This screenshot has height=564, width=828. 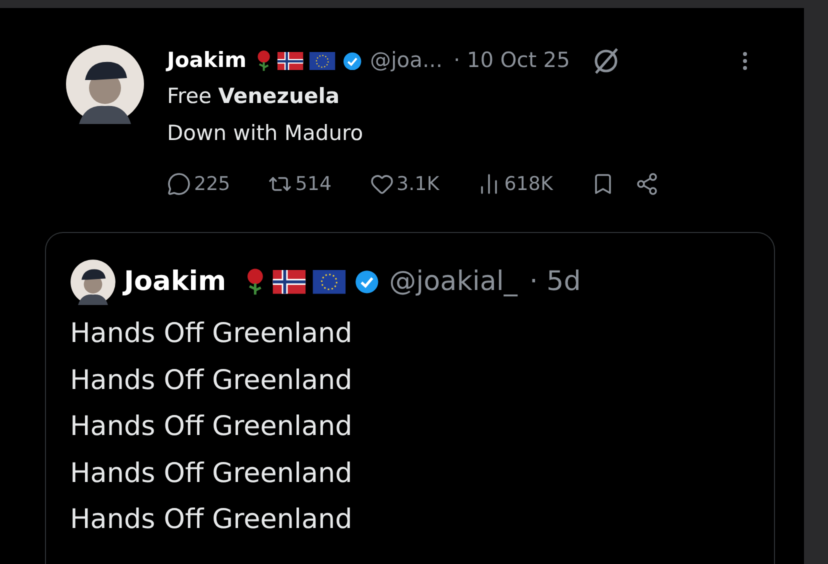 What do you see at coordinates (515, 184) in the screenshot?
I see `views-button: 618K` at bounding box center [515, 184].